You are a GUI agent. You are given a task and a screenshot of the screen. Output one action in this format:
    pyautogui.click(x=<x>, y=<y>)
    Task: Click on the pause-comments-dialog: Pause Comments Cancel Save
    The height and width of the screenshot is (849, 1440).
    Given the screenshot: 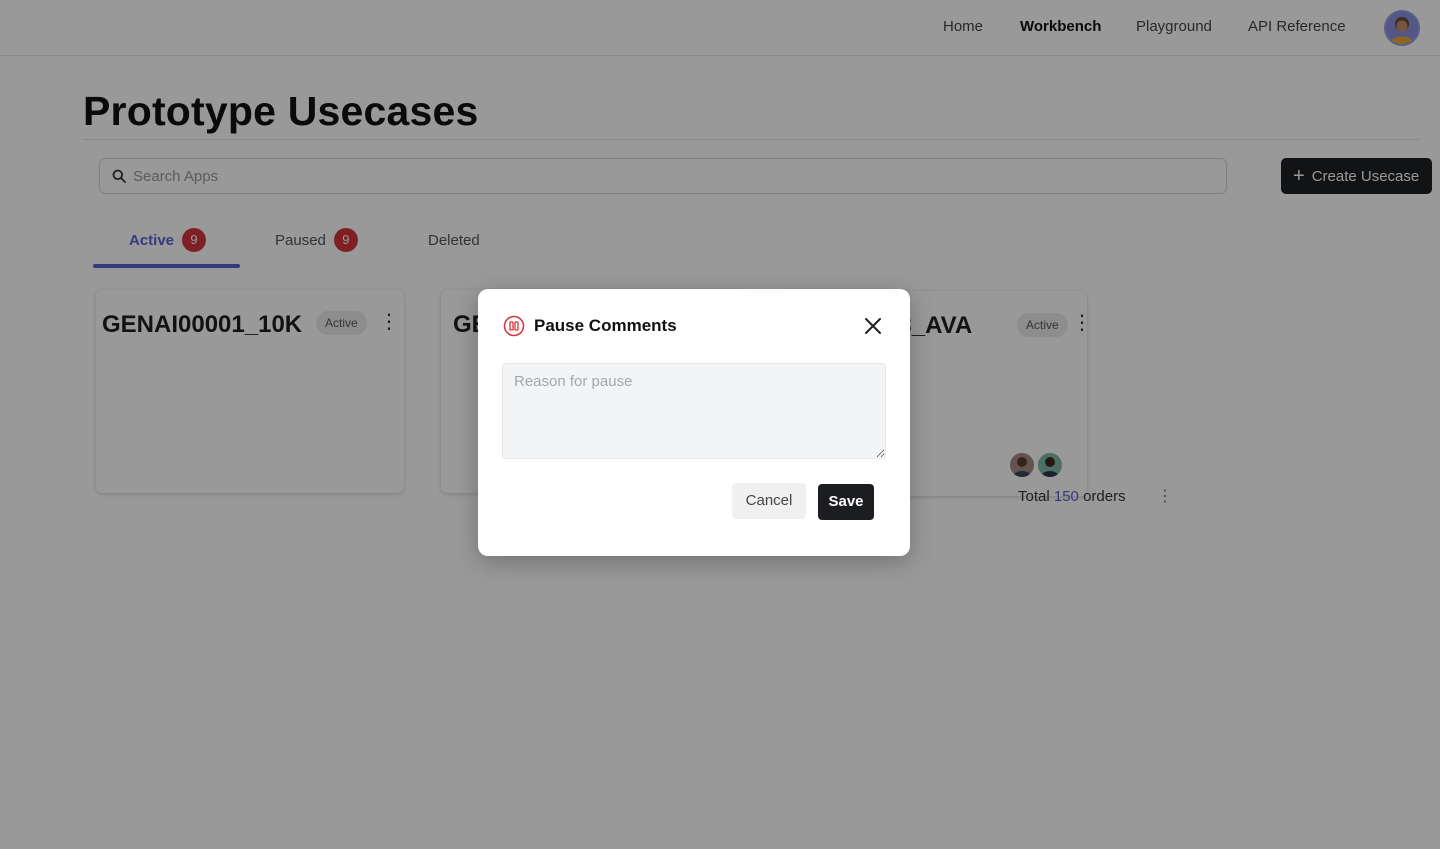 What is the action you would take?
    pyautogui.click(x=694, y=422)
    